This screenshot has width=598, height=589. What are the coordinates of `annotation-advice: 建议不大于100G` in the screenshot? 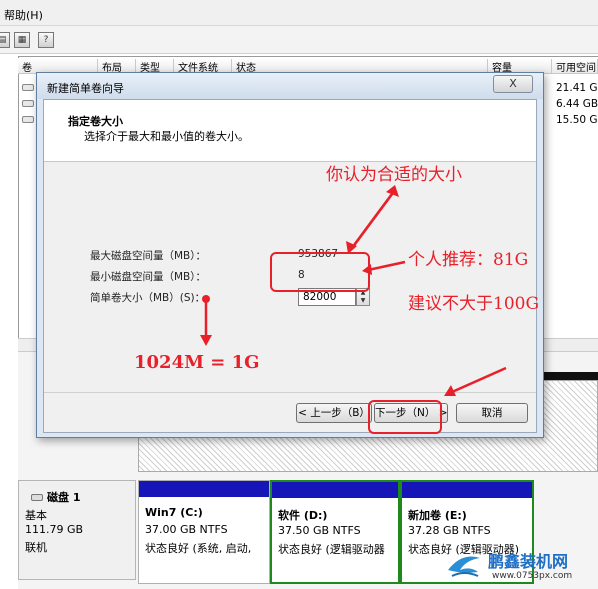 It's located at (474, 304).